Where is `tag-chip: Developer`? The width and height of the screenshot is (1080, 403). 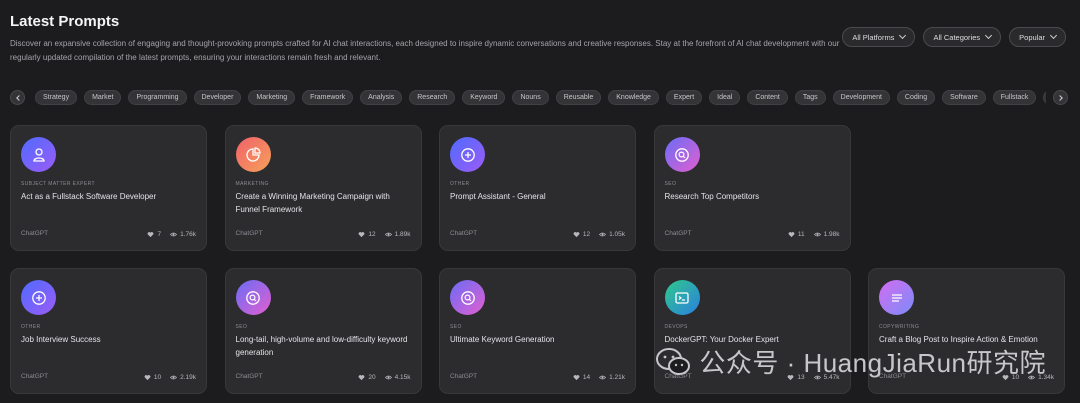 tag-chip: Developer is located at coordinates (217, 97).